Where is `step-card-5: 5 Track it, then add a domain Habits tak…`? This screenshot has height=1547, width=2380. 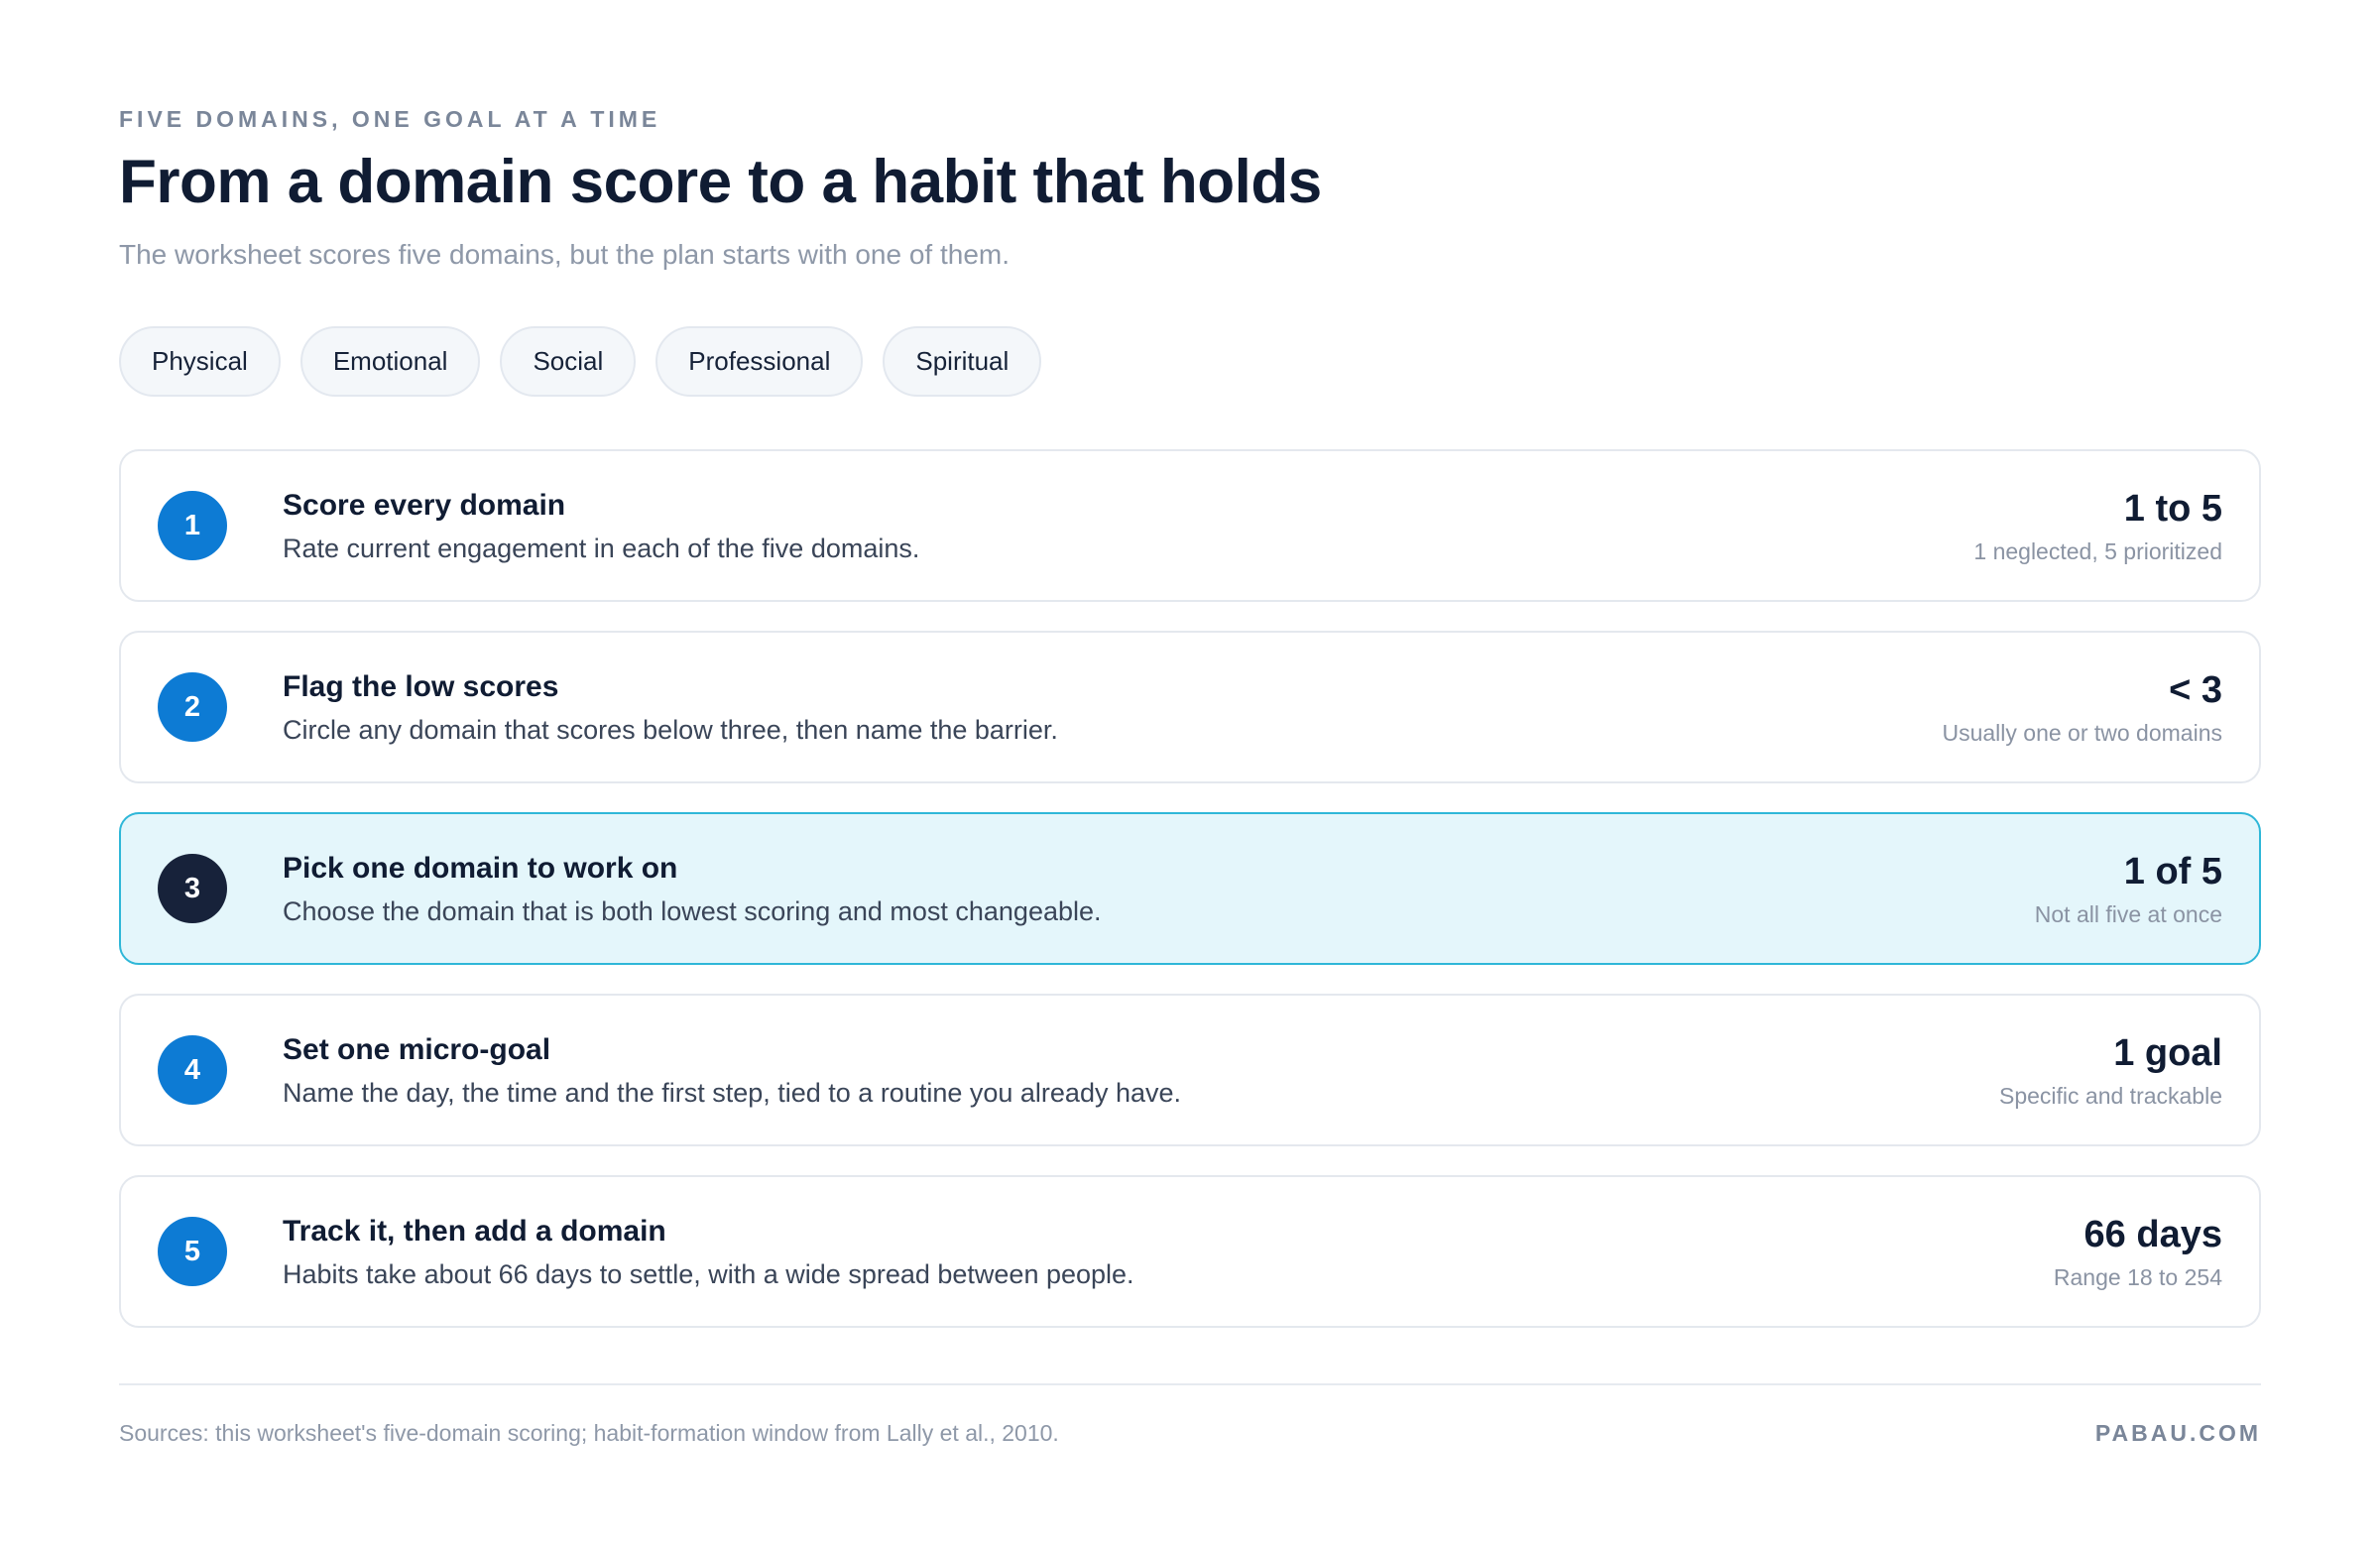
step-card-5: 5 Track it, then add a domain Habits tak… is located at coordinates (1190, 1251).